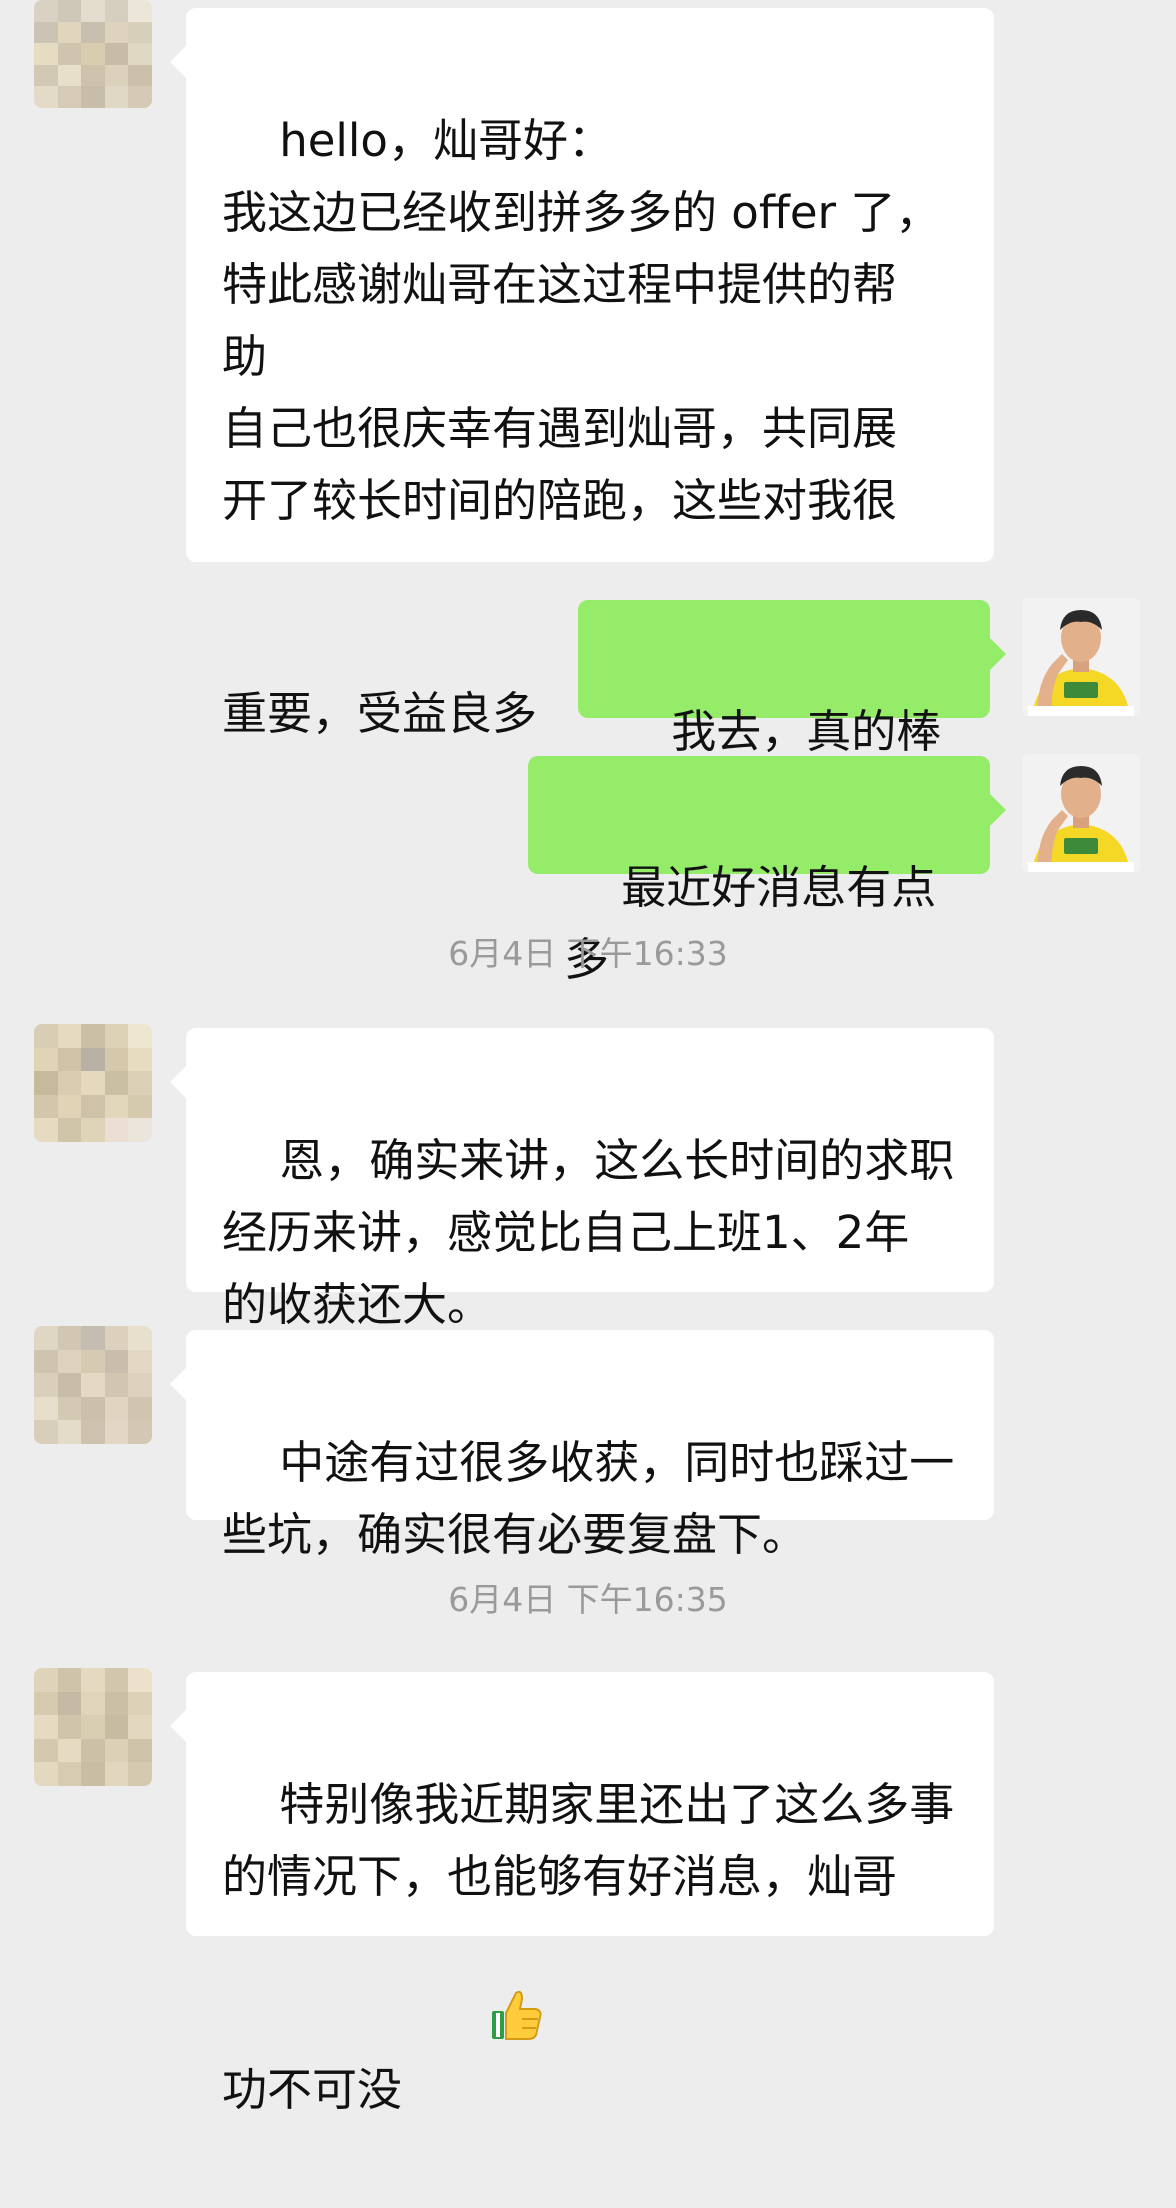 This screenshot has width=1176, height=2208. I want to click on message-bubble-received: 中途有过很多收获，同时也踩过一 些坑，确实很有必要复盘下。, so click(582, 1445).